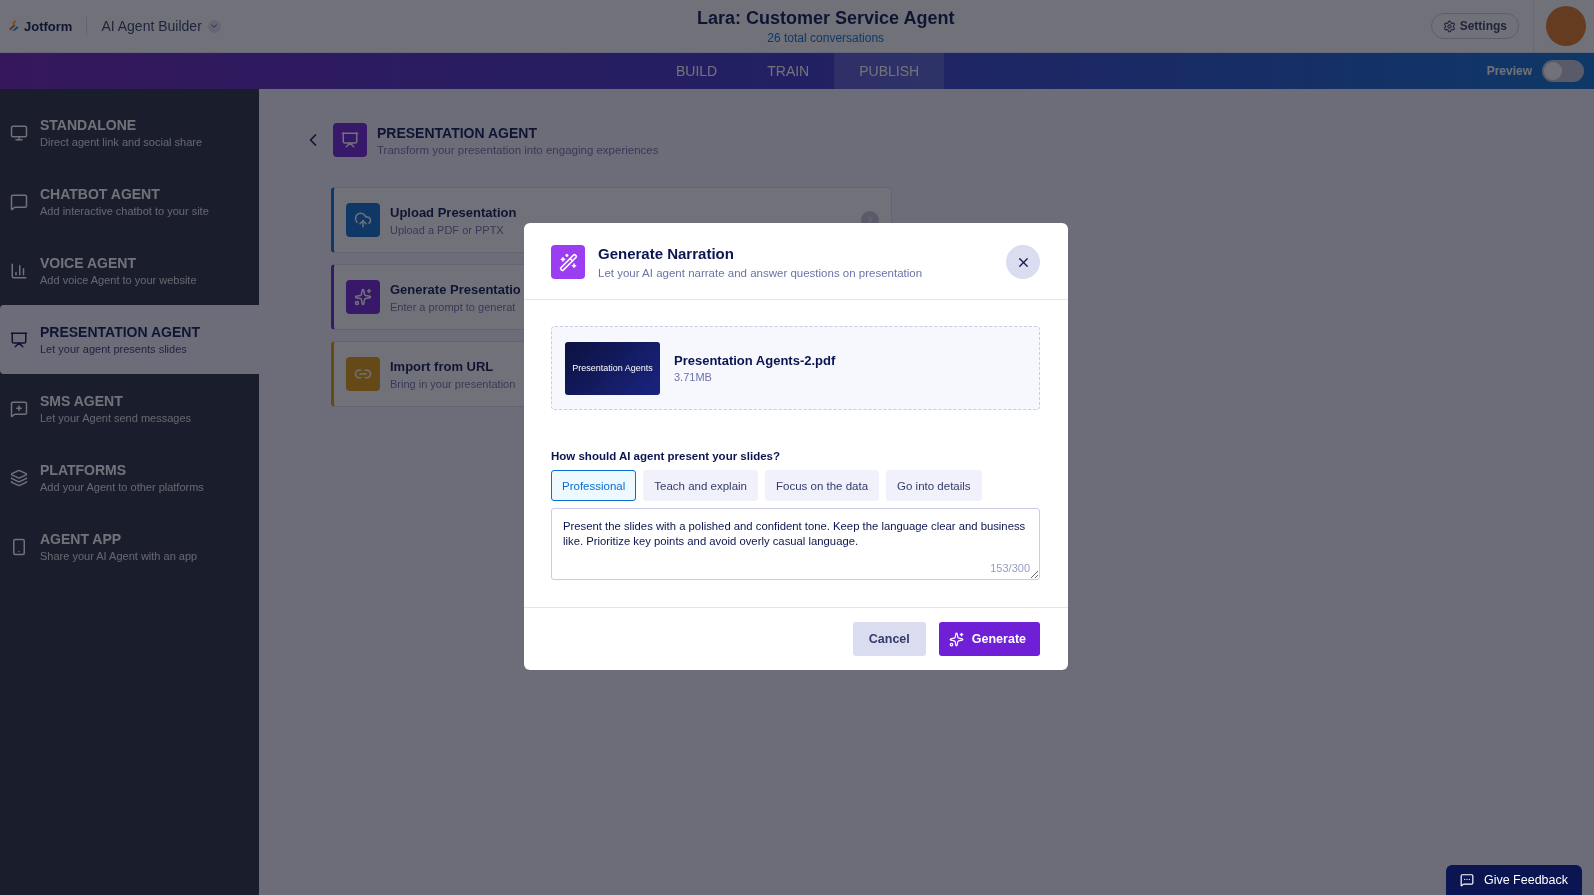 The height and width of the screenshot is (895, 1594). What do you see at coordinates (124, 211) in the screenshot?
I see `sidebar-item-subtitle: Add interactive chatbot to your site` at bounding box center [124, 211].